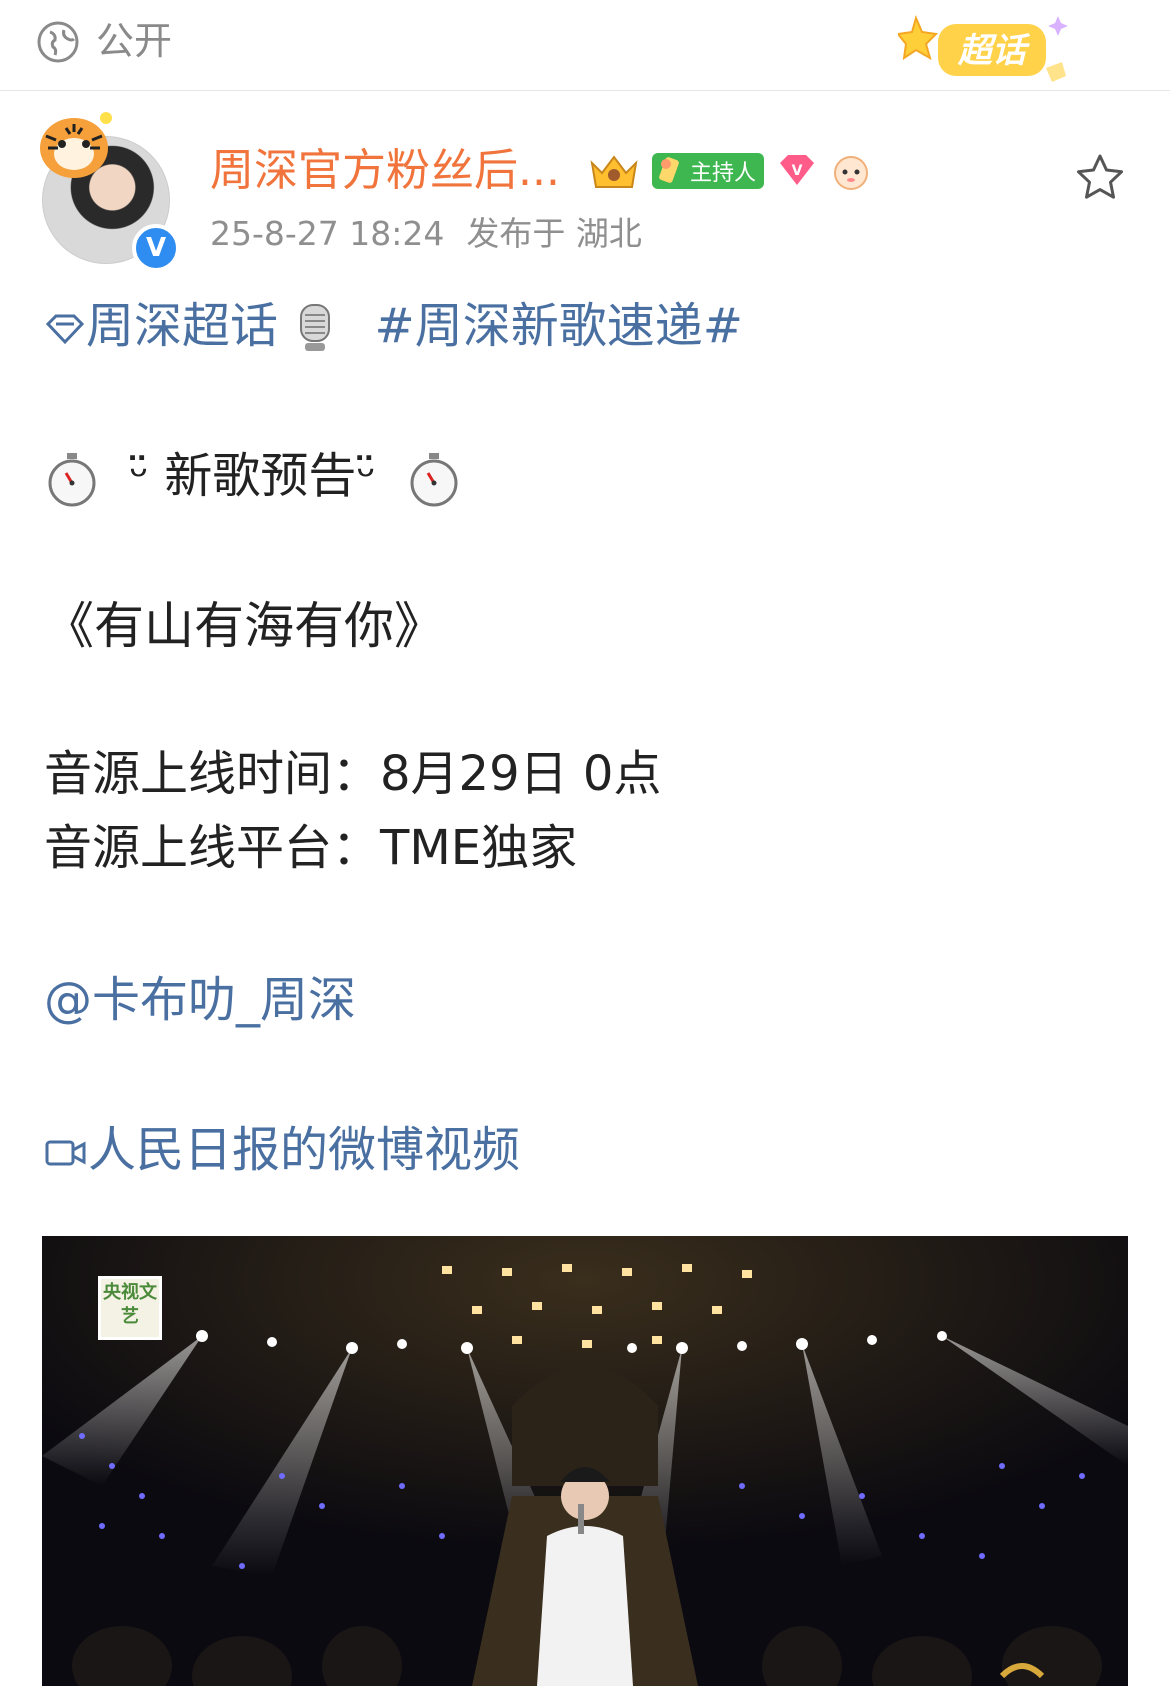 This screenshot has width=1170, height=1686. I want to click on post-location: 发布于 湖北, so click(554, 233).